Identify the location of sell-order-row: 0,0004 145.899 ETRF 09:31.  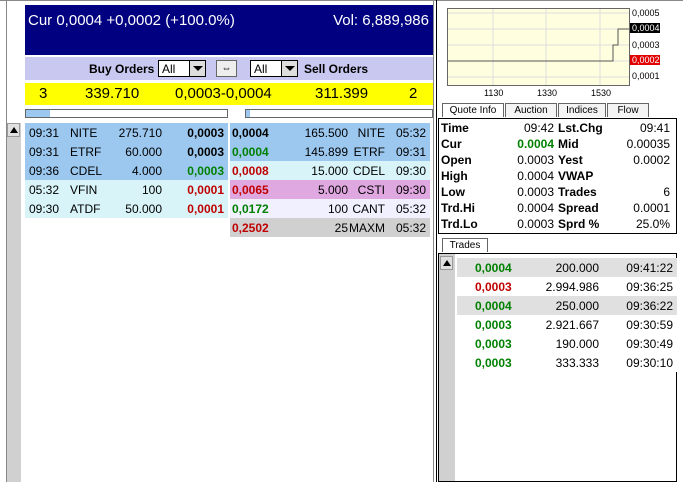
(330, 151).